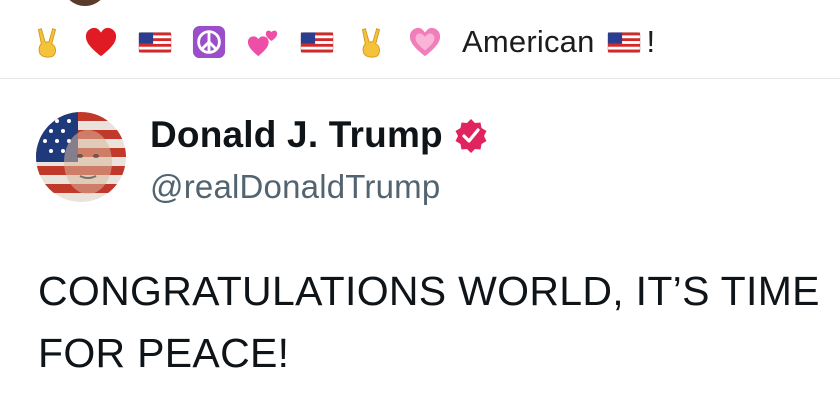  Describe the element at coordinates (101, 42) in the screenshot. I see `red-heart-icon` at that location.